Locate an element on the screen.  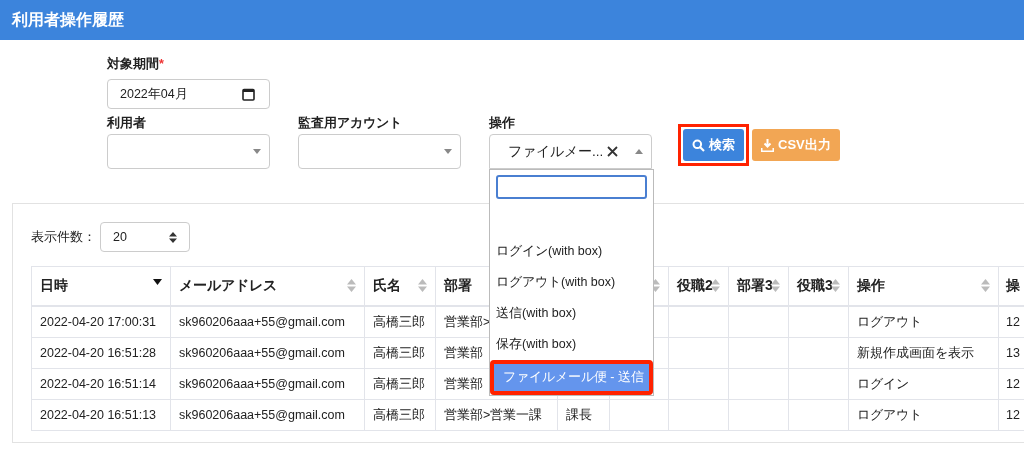
page-title: 利用者操作履歴 is located at coordinates (68, 19).